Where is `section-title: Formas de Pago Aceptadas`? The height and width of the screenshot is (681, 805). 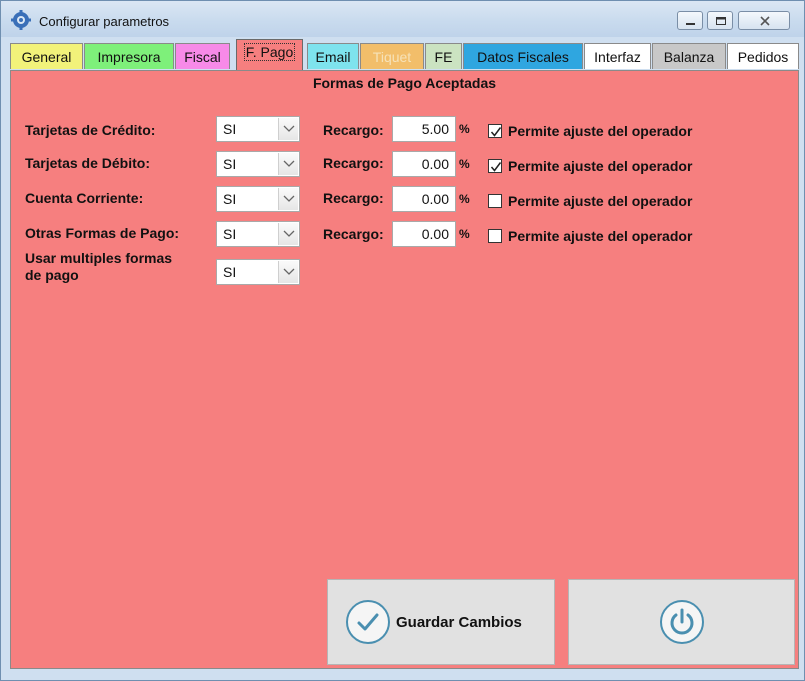
section-title: Formas de Pago Aceptadas is located at coordinates (404, 83).